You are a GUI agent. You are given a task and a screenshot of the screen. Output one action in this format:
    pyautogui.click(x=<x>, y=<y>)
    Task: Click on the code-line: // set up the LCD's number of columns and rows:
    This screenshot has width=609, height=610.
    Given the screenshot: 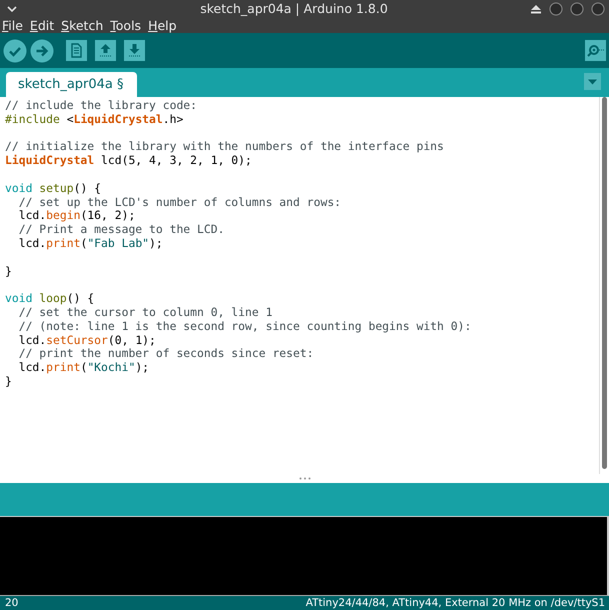 What is the action you would take?
    pyautogui.click(x=180, y=201)
    